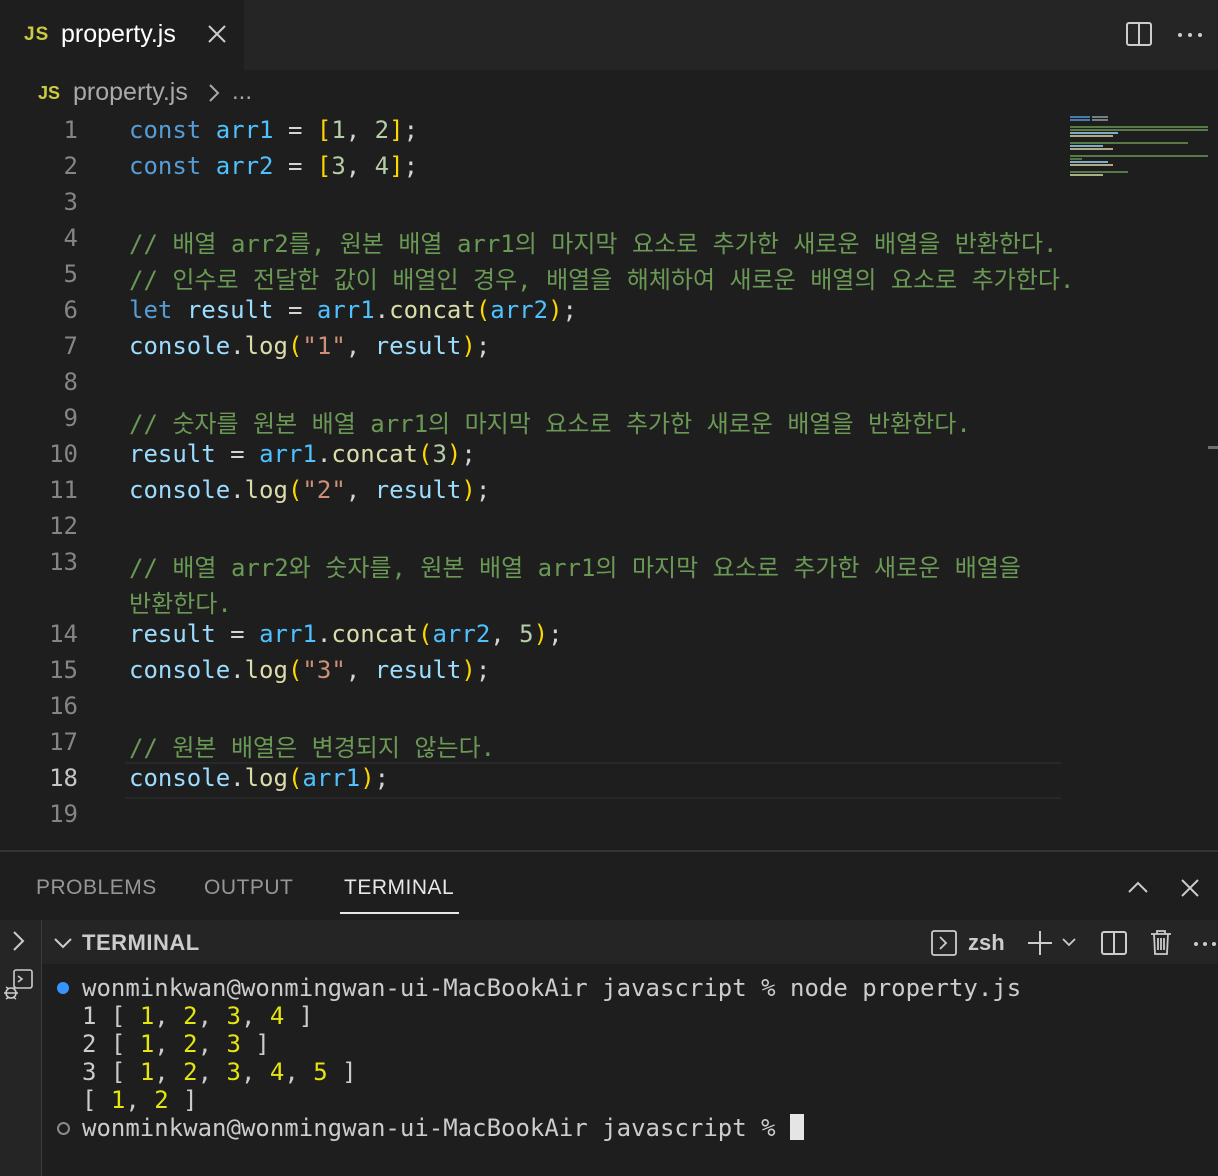 The image size is (1218, 1176). Describe the element at coordinates (310, 346) in the screenshot. I see `code-line: console.log("1", result);` at that location.